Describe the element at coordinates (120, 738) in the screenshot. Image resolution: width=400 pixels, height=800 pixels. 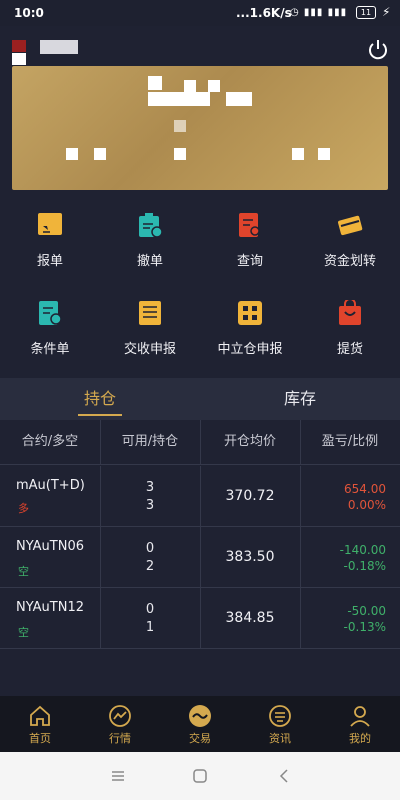
I see `nav-label: 行情` at that location.